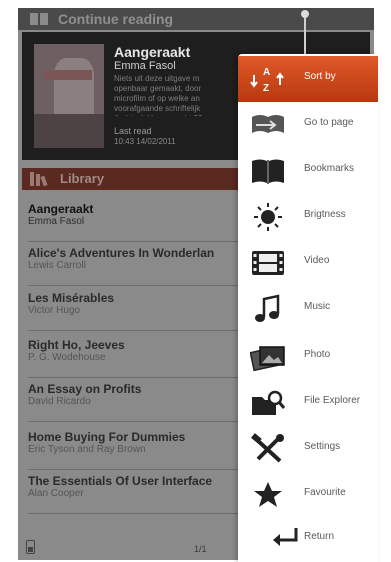 The image size is (391, 562). I want to click on menu-item-brightness: Brigtness, so click(308, 217).